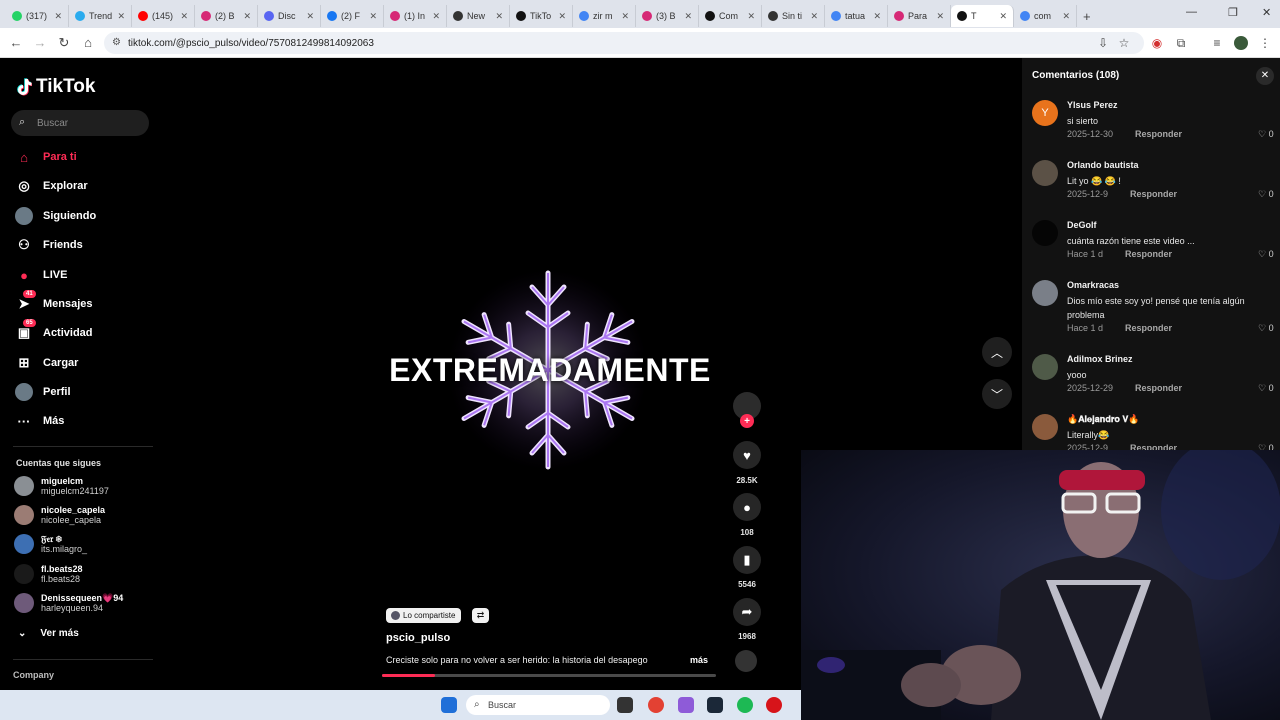 Image resolution: width=1280 pixels, height=720 pixels. I want to click on sidebar-item-m-s: ··· Más, so click(39, 421).